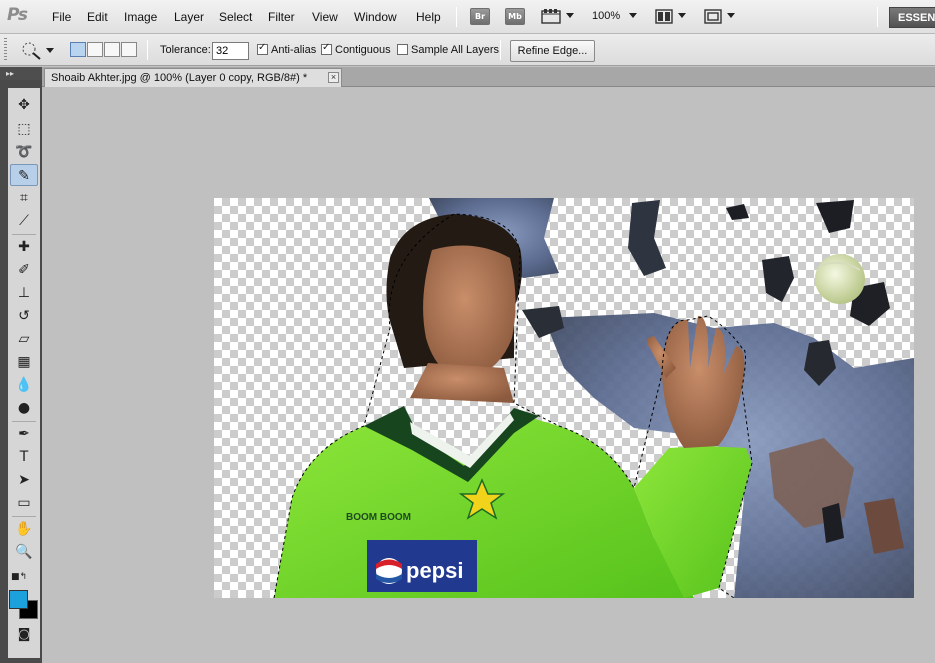 This screenshot has height=663, width=935. Describe the element at coordinates (455, 50) in the screenshot. I see `sample-all-layers-label: Sample All Layers` at that location.